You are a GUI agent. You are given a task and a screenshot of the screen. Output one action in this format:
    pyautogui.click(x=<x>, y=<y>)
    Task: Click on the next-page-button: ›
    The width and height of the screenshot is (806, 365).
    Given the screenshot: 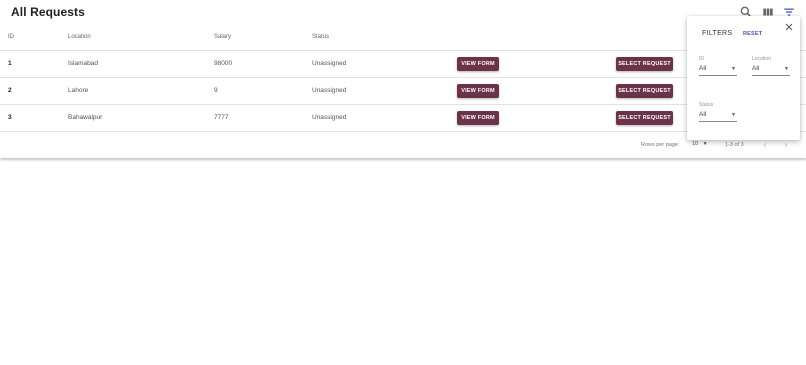 What is the action you would take?
    pyautogui.click(x=786, y=145)
    